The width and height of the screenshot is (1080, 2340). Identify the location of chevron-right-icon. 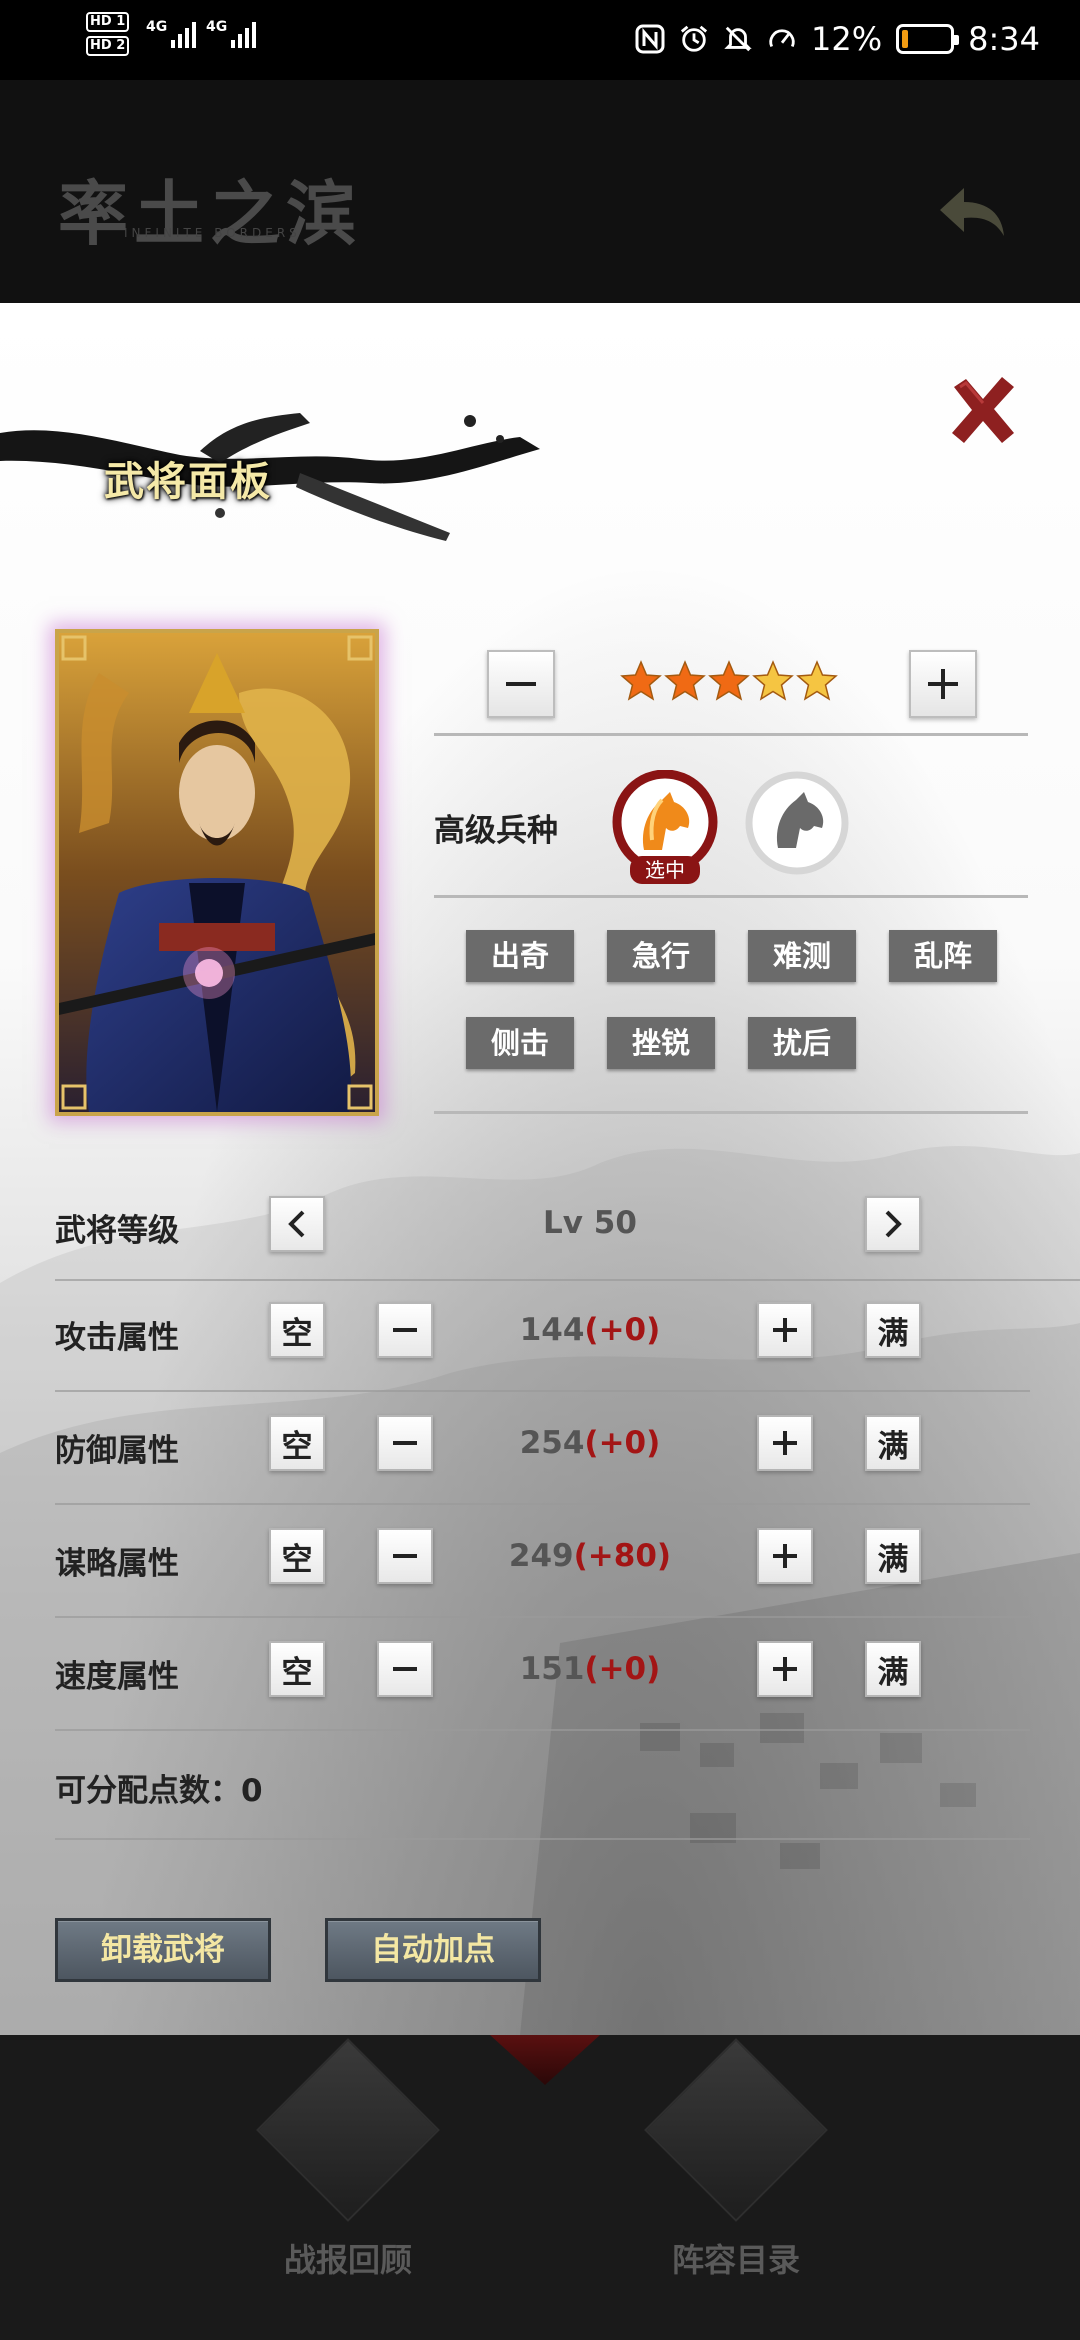
(893, 1224).